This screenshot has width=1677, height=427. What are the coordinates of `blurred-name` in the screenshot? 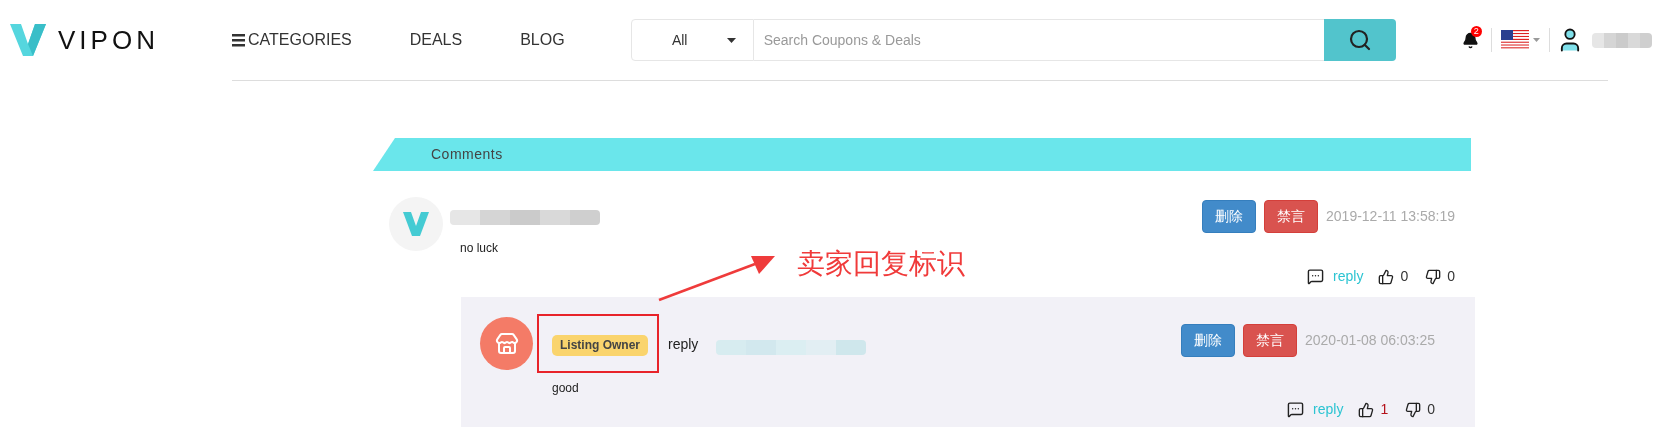 It's located at (1621, 40).